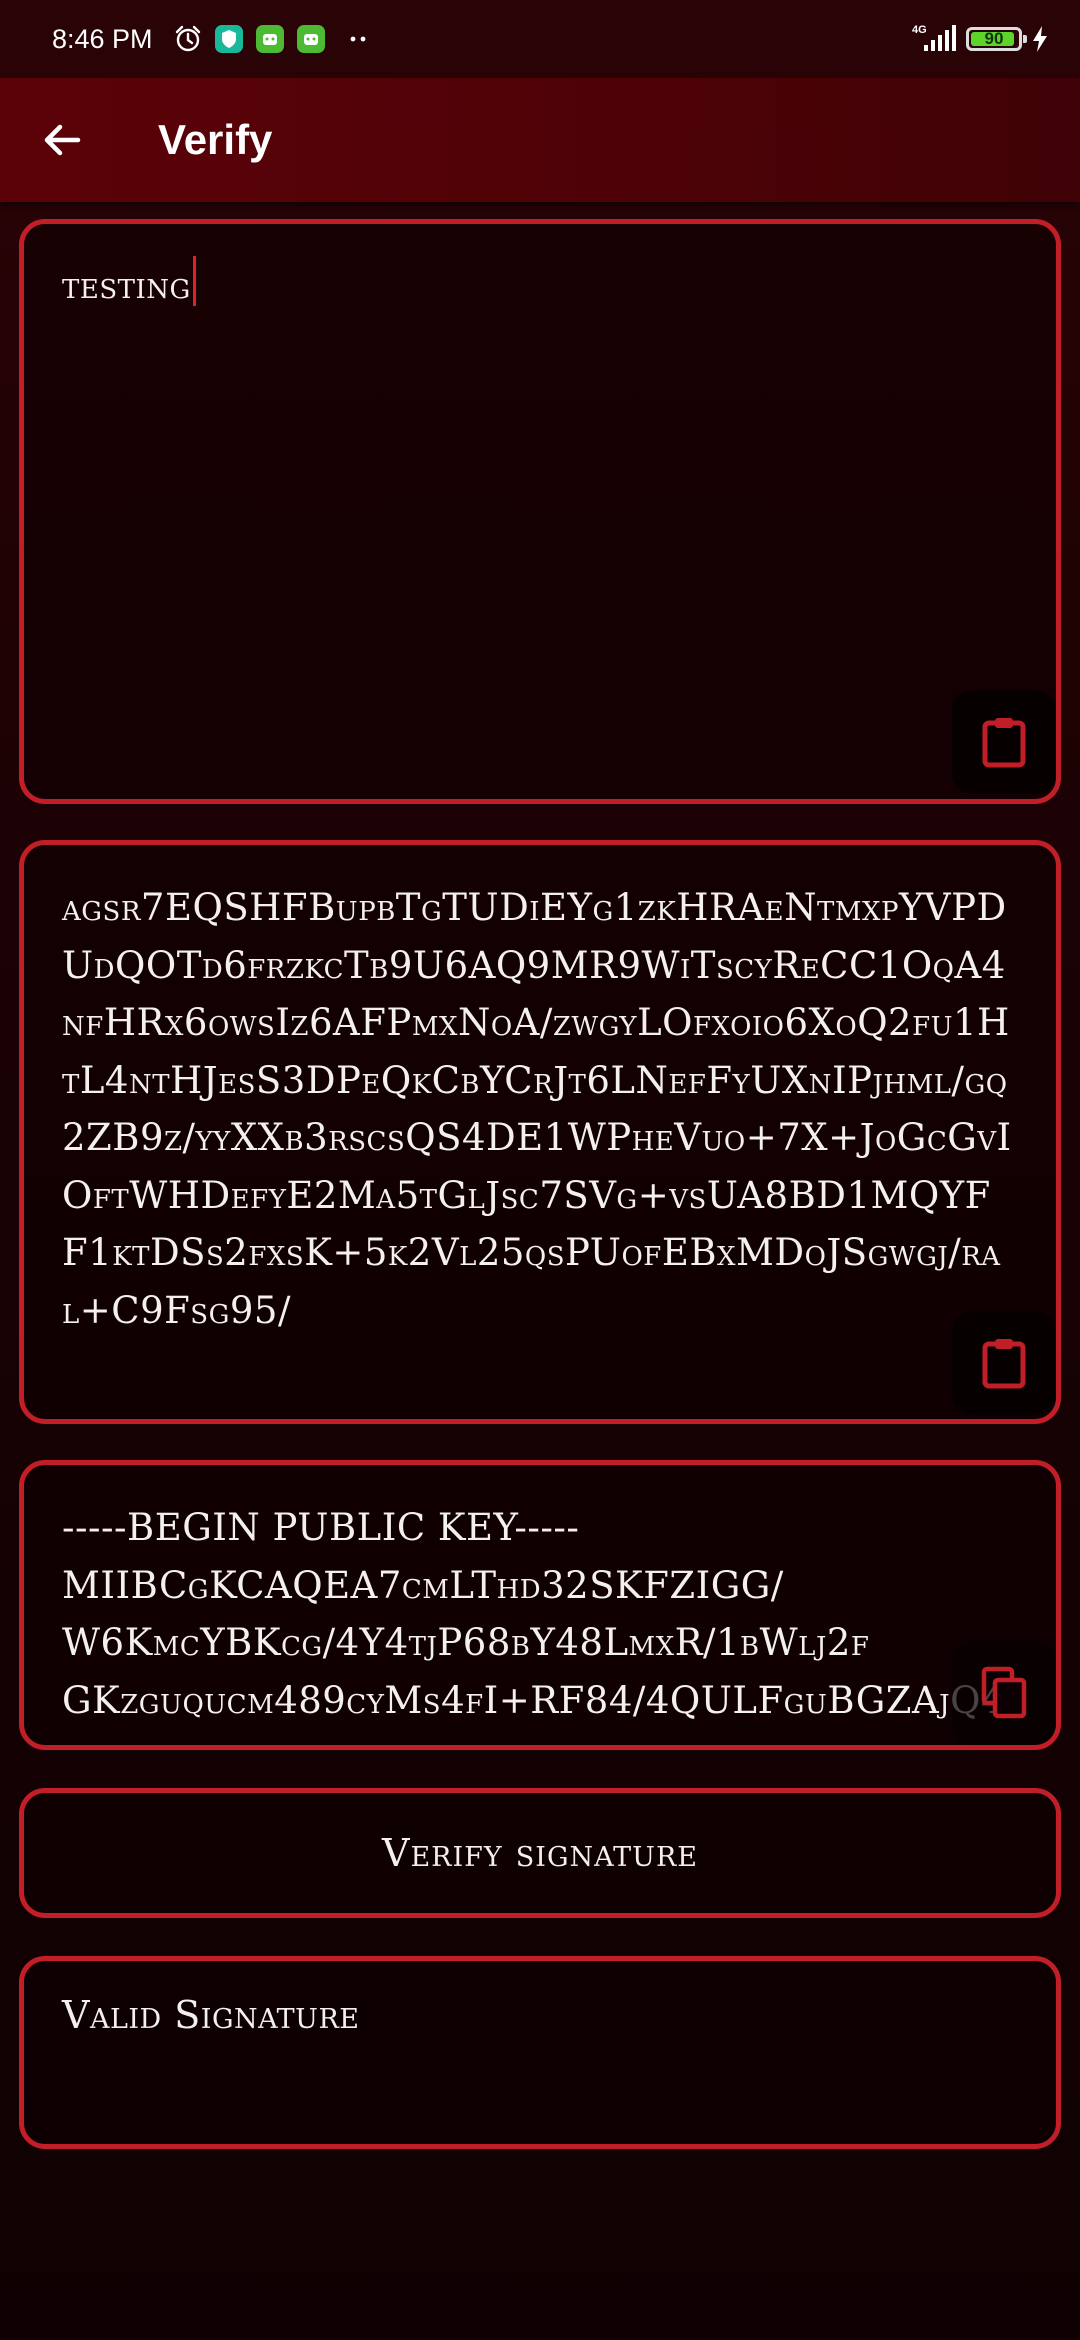 The height and width of the screenshot is (2340, 1080). What do you see at coordinates (358, 39) in the screenshot?
I see `more-dots-icon` at bounding box center [358, 39].